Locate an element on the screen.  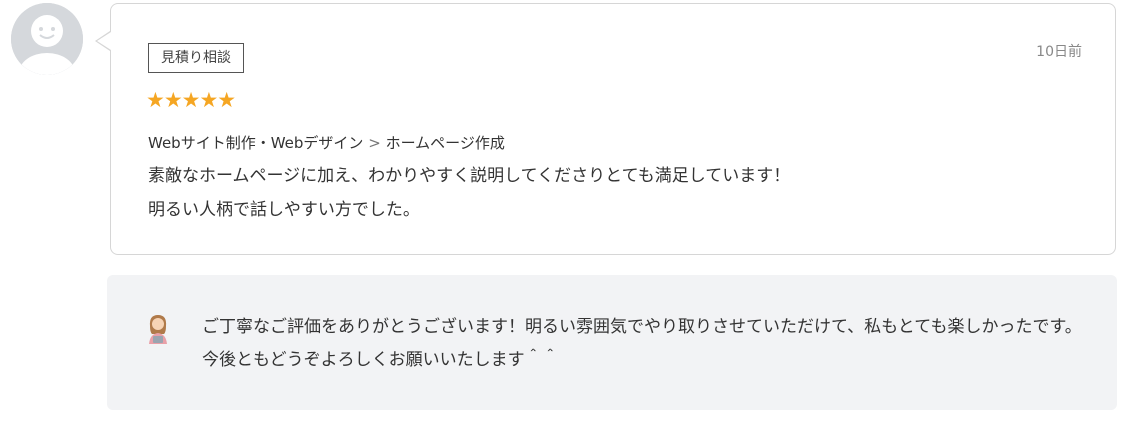
review-date: 10日前 is located at coordinates (1059, 52).